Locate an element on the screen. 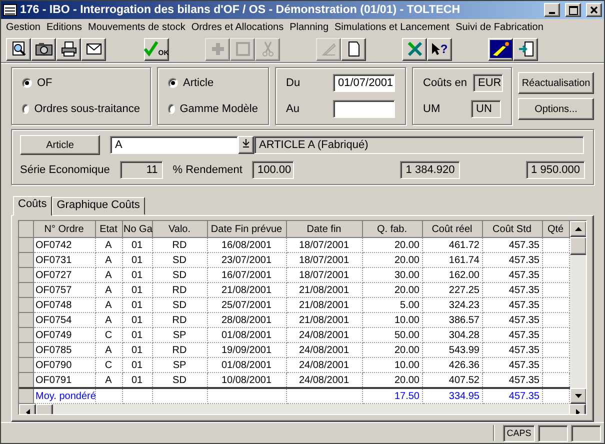  menu-item: Mouvements de stock is located at coordinates (136, 27).